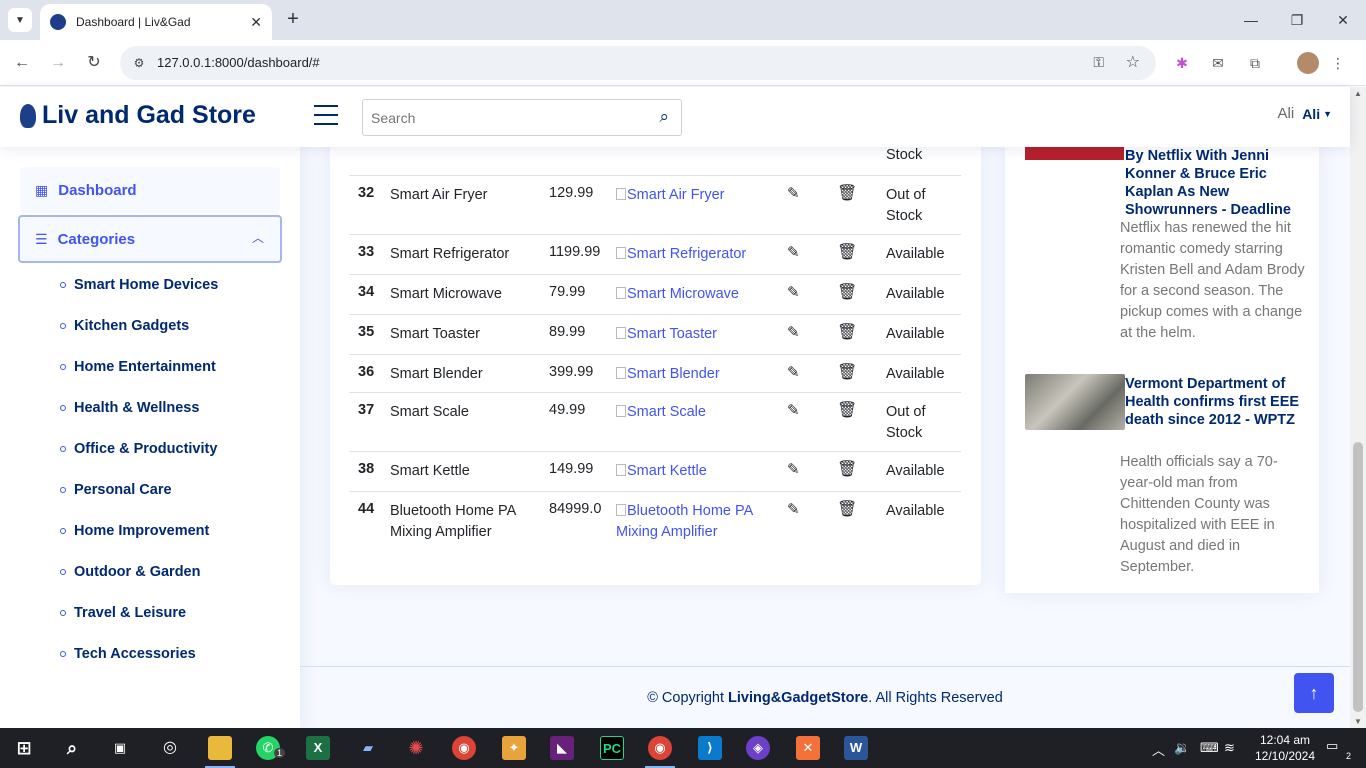  I want to click on clock-time: 12:04 am, so click(1285, 740).